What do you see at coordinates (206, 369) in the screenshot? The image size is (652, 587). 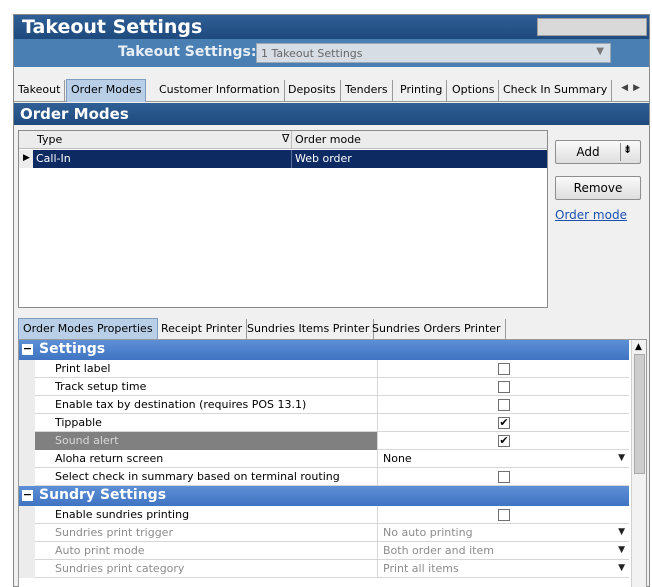 I see `property-label: Print label` at bounding box center [206, 369].